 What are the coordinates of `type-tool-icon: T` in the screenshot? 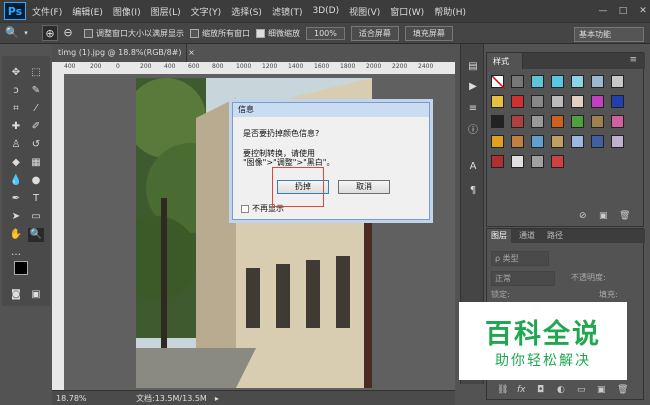 It's located at (36, 199).